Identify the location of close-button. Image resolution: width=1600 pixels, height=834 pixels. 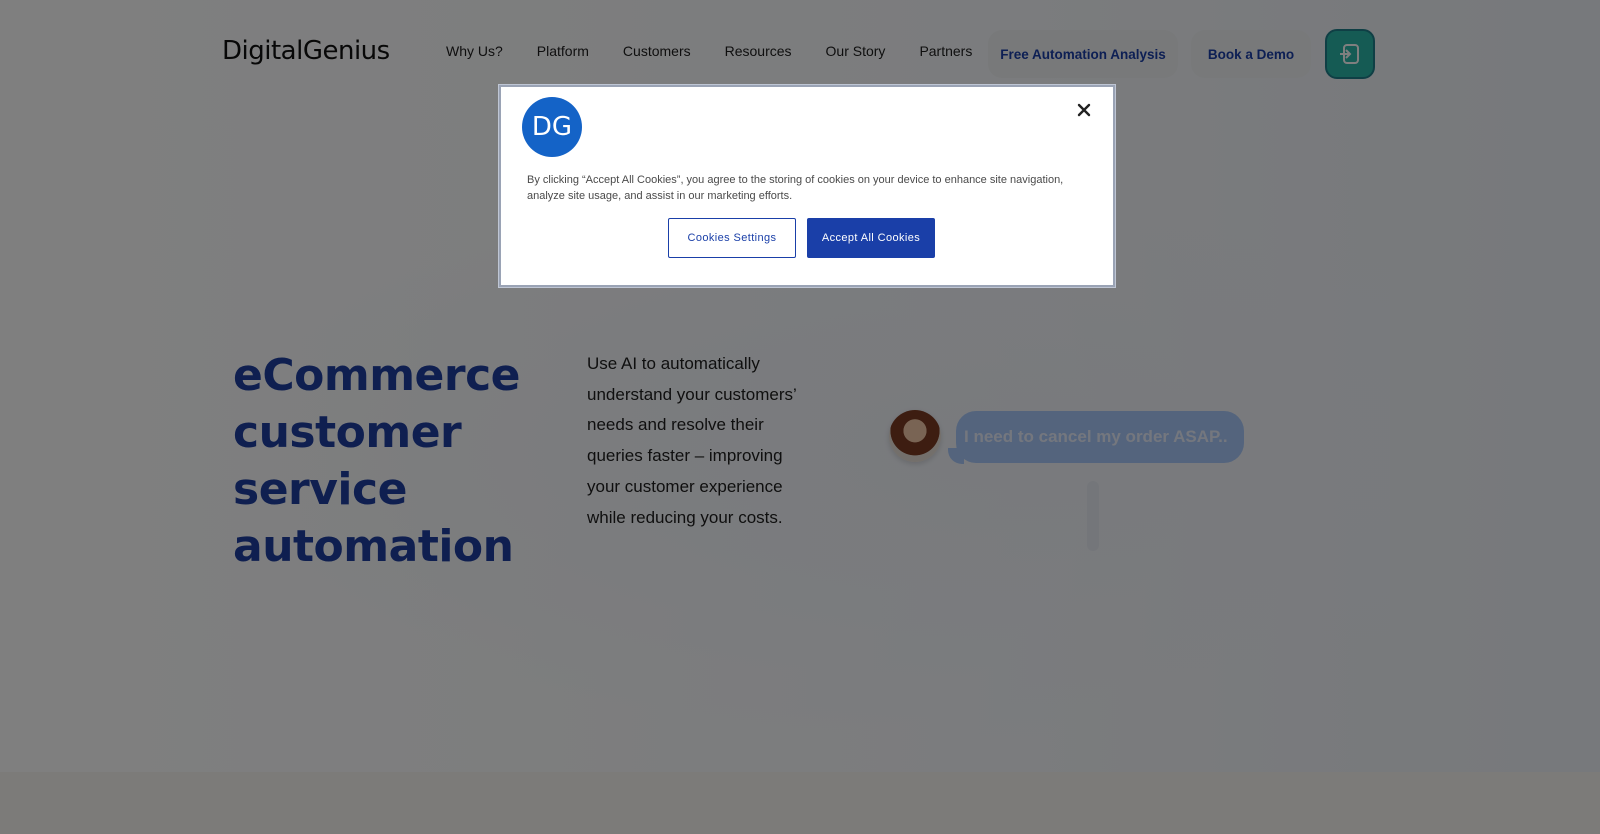
(1084, 110).